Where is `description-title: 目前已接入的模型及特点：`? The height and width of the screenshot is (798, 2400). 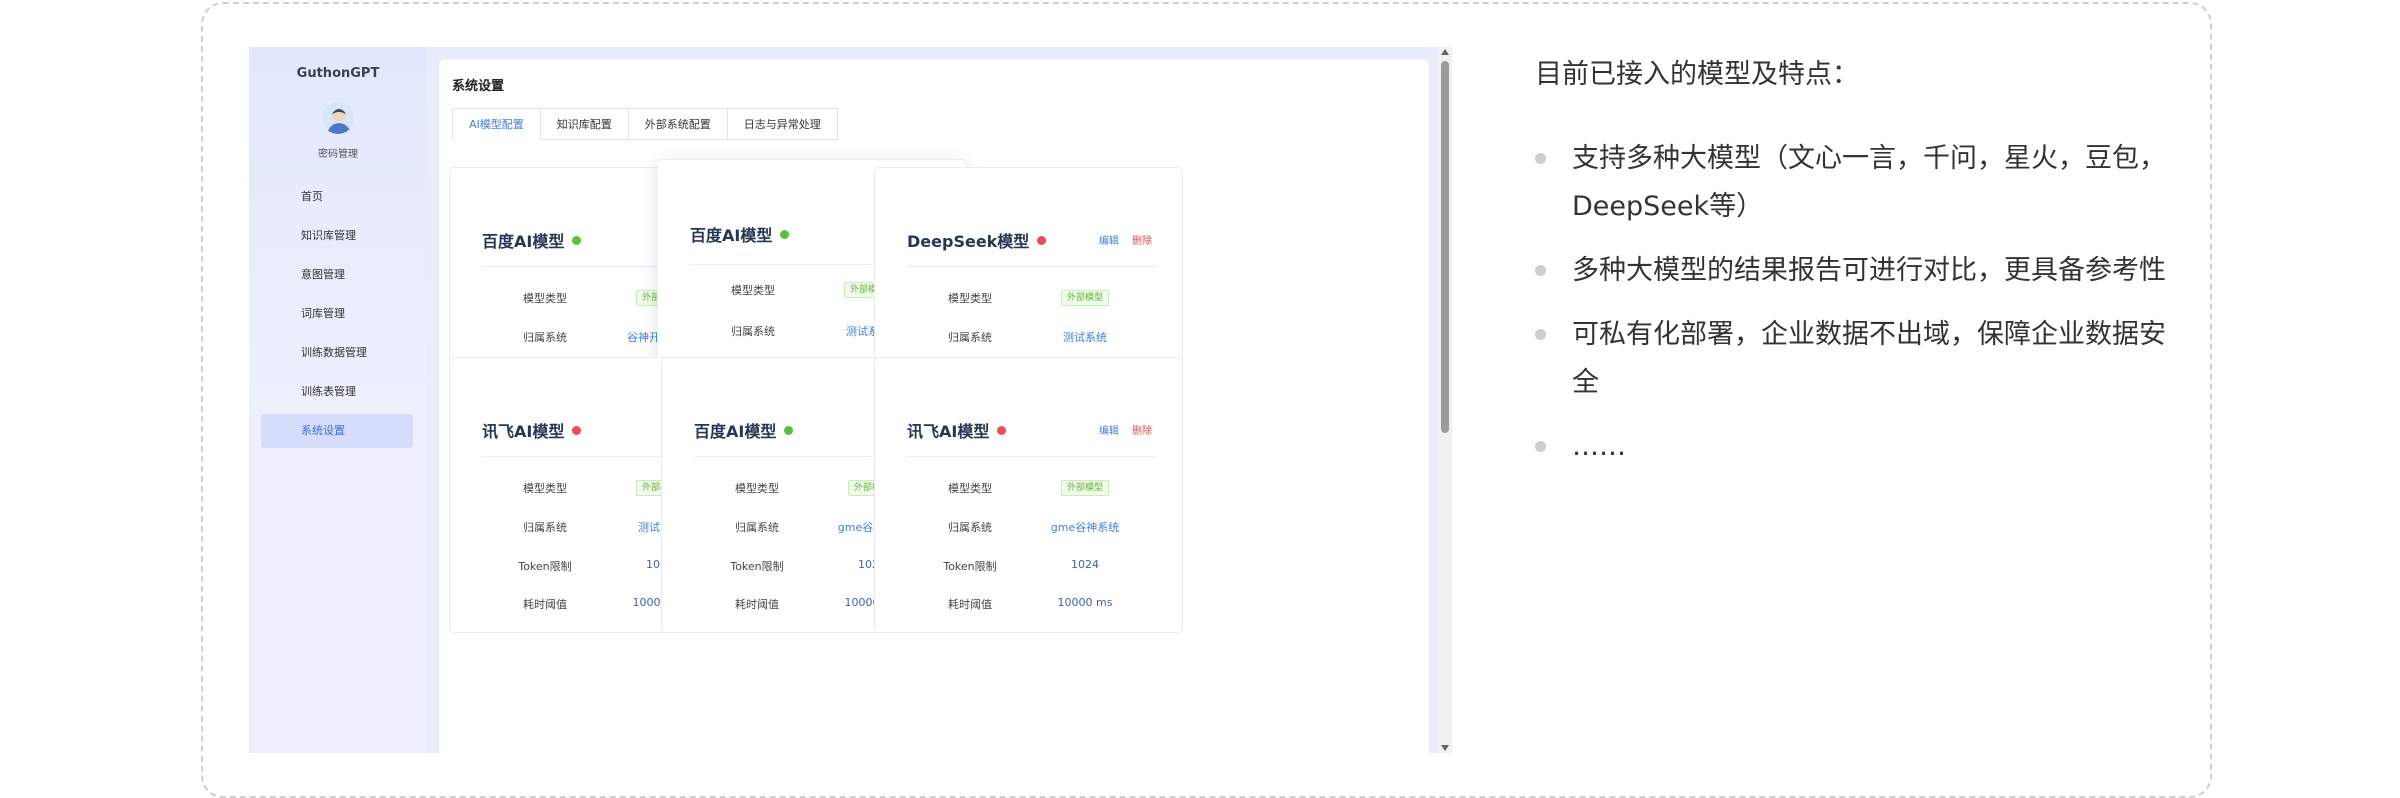
description-title: 目前已接入的模型及特点： is located at coordinates (1697, 74).